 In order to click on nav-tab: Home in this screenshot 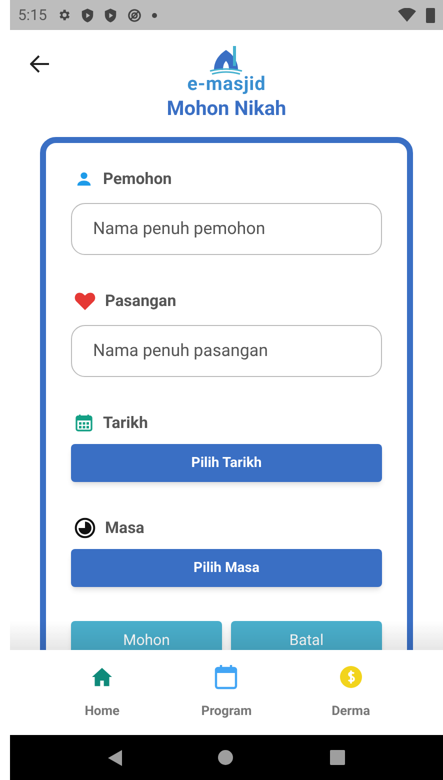, I will do `click(102, 693)`.